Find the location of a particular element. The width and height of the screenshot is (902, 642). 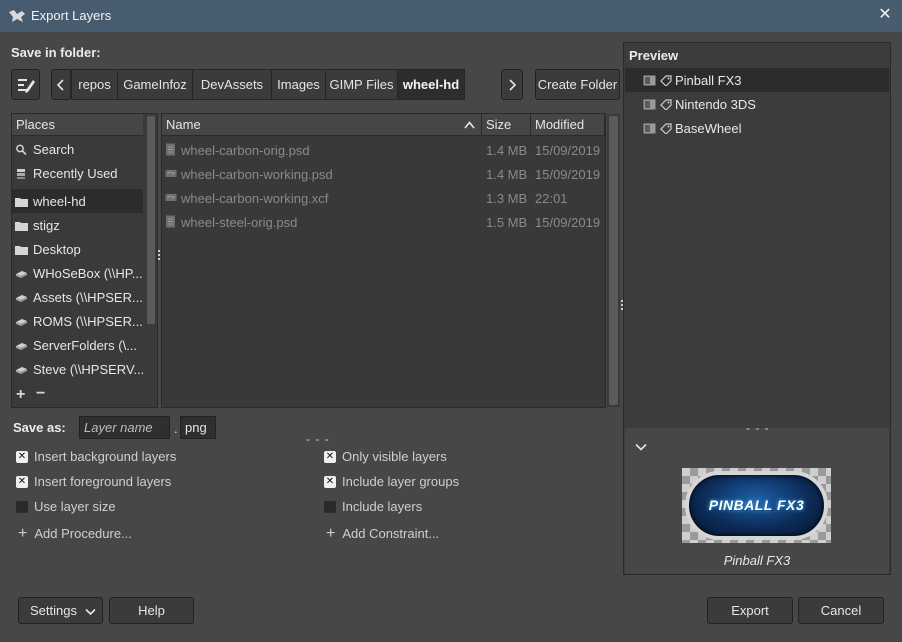

use-layer-size-checkbox: Use layer size is located at coordinates (66, 506).